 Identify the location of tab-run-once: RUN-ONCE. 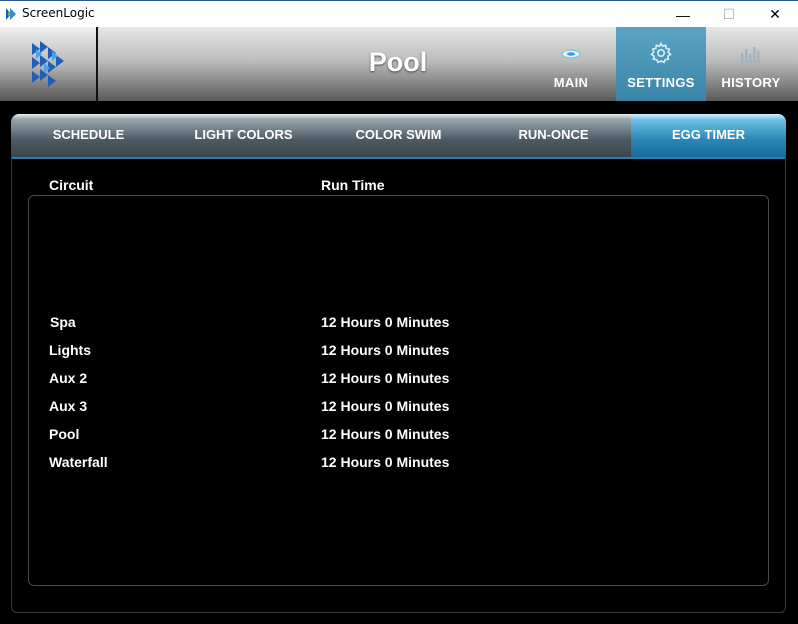
(553, 135).